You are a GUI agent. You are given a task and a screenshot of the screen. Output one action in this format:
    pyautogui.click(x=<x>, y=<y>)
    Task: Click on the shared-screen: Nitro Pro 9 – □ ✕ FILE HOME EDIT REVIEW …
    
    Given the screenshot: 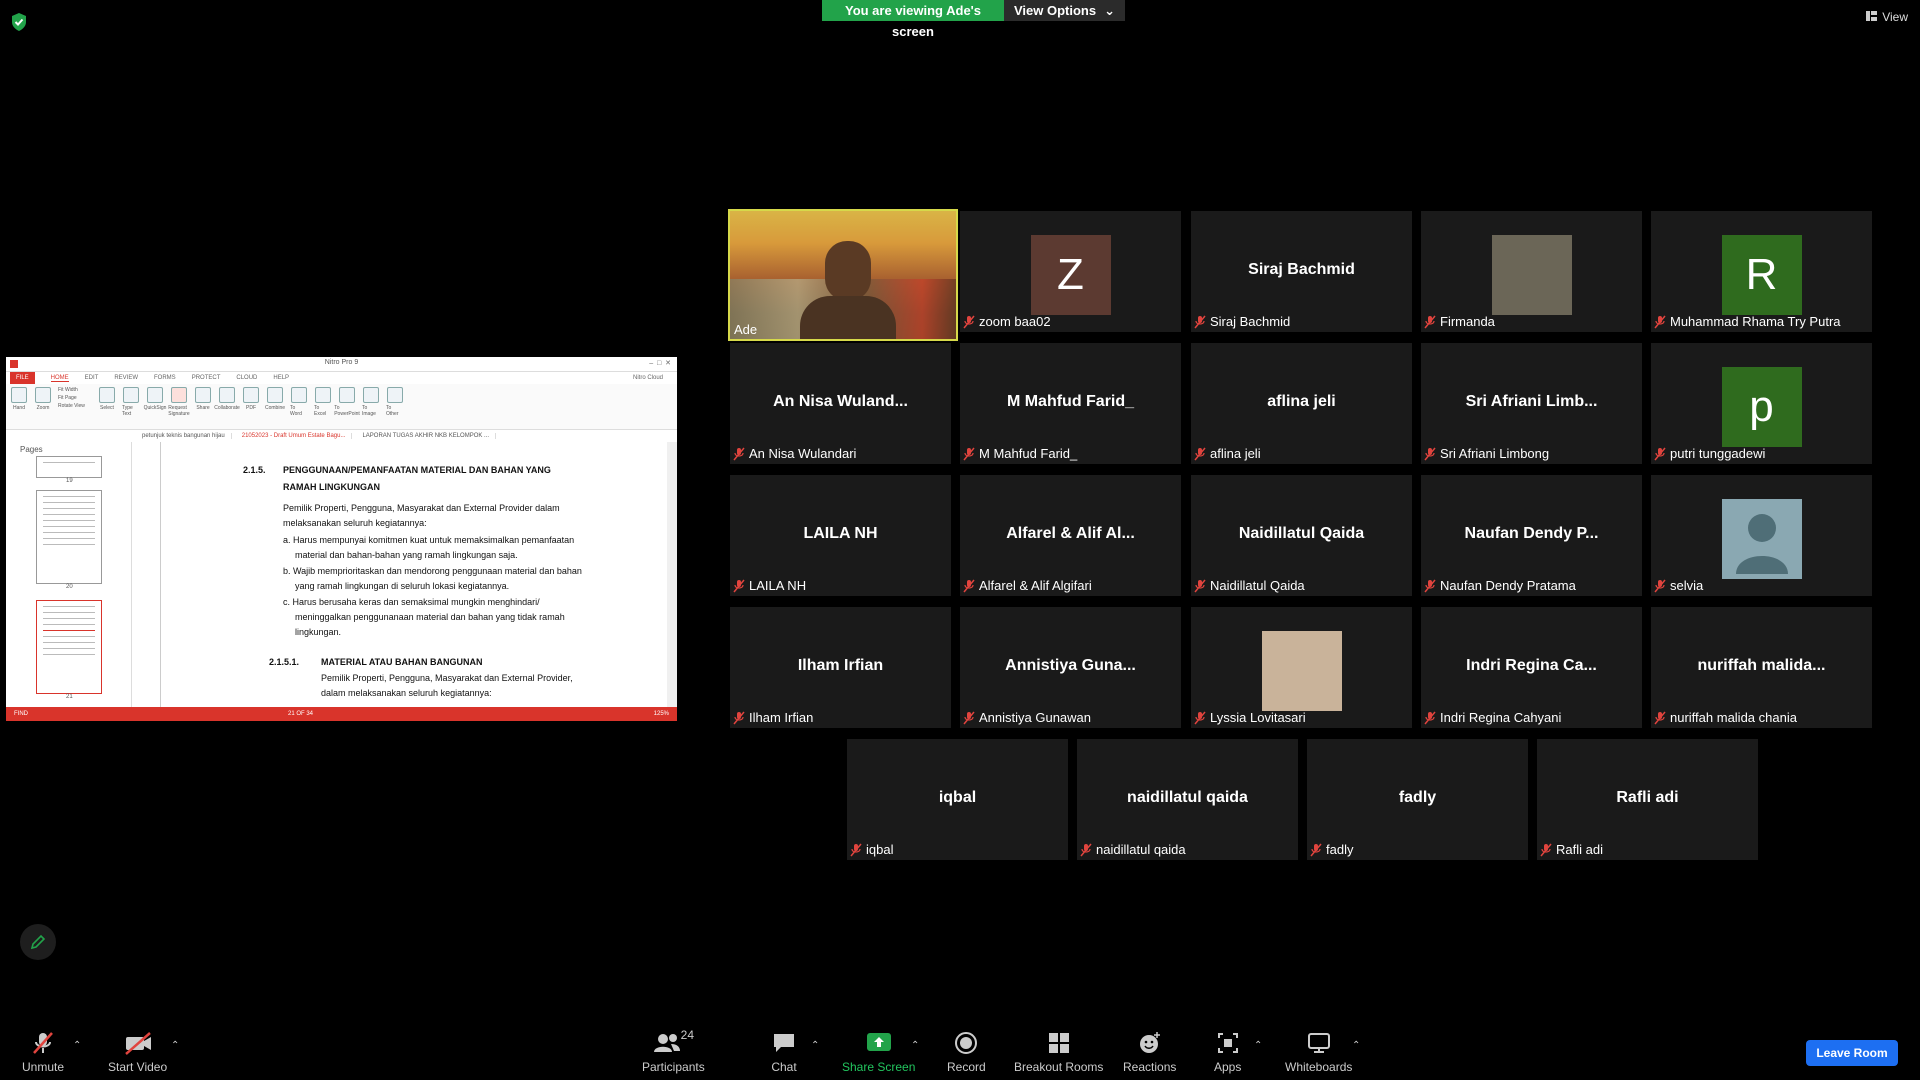 What is the action you would take?
    pyautogui.click(x=341, y=539)
    